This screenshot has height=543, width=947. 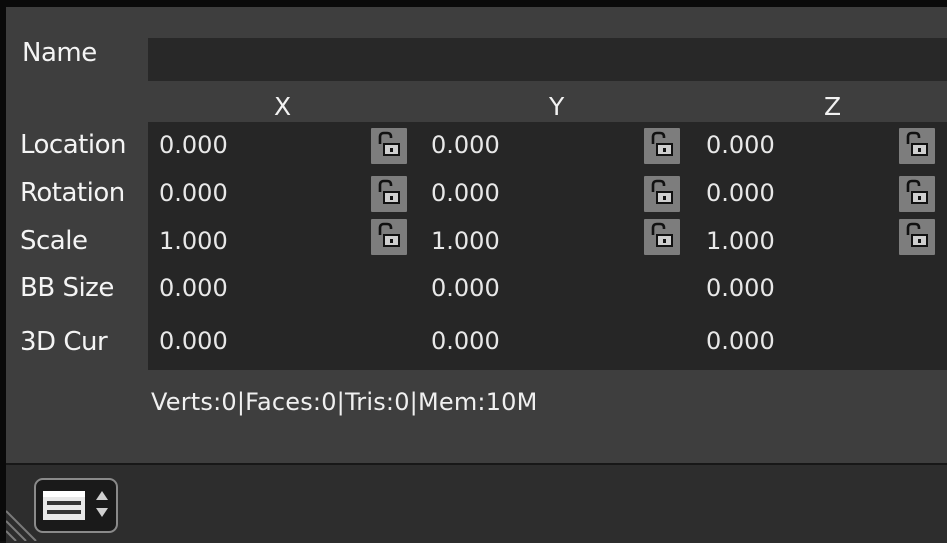 What do you see at coordinates (833, 106) in the screenshot?
I see `axis-z-header: Z` at bounding box center [833, 106].